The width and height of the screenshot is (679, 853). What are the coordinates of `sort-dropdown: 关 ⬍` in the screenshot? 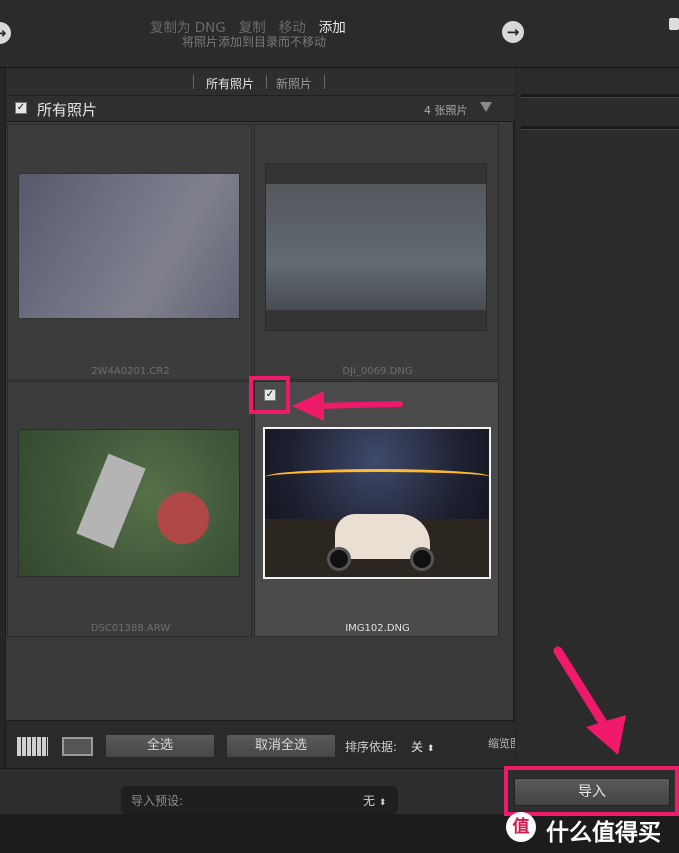 It's located at (422, 746).